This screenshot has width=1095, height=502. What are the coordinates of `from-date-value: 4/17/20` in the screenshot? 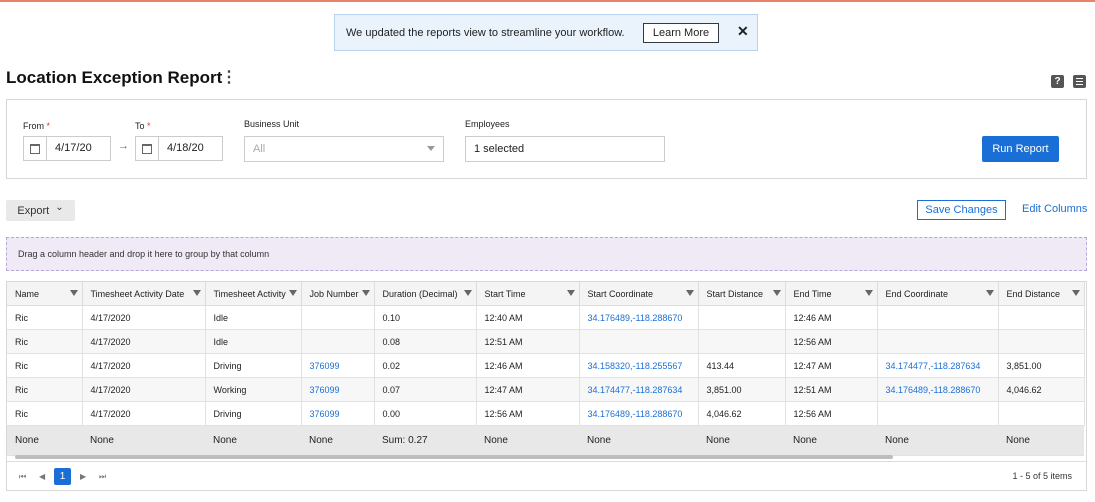 It's located at (73, 148).